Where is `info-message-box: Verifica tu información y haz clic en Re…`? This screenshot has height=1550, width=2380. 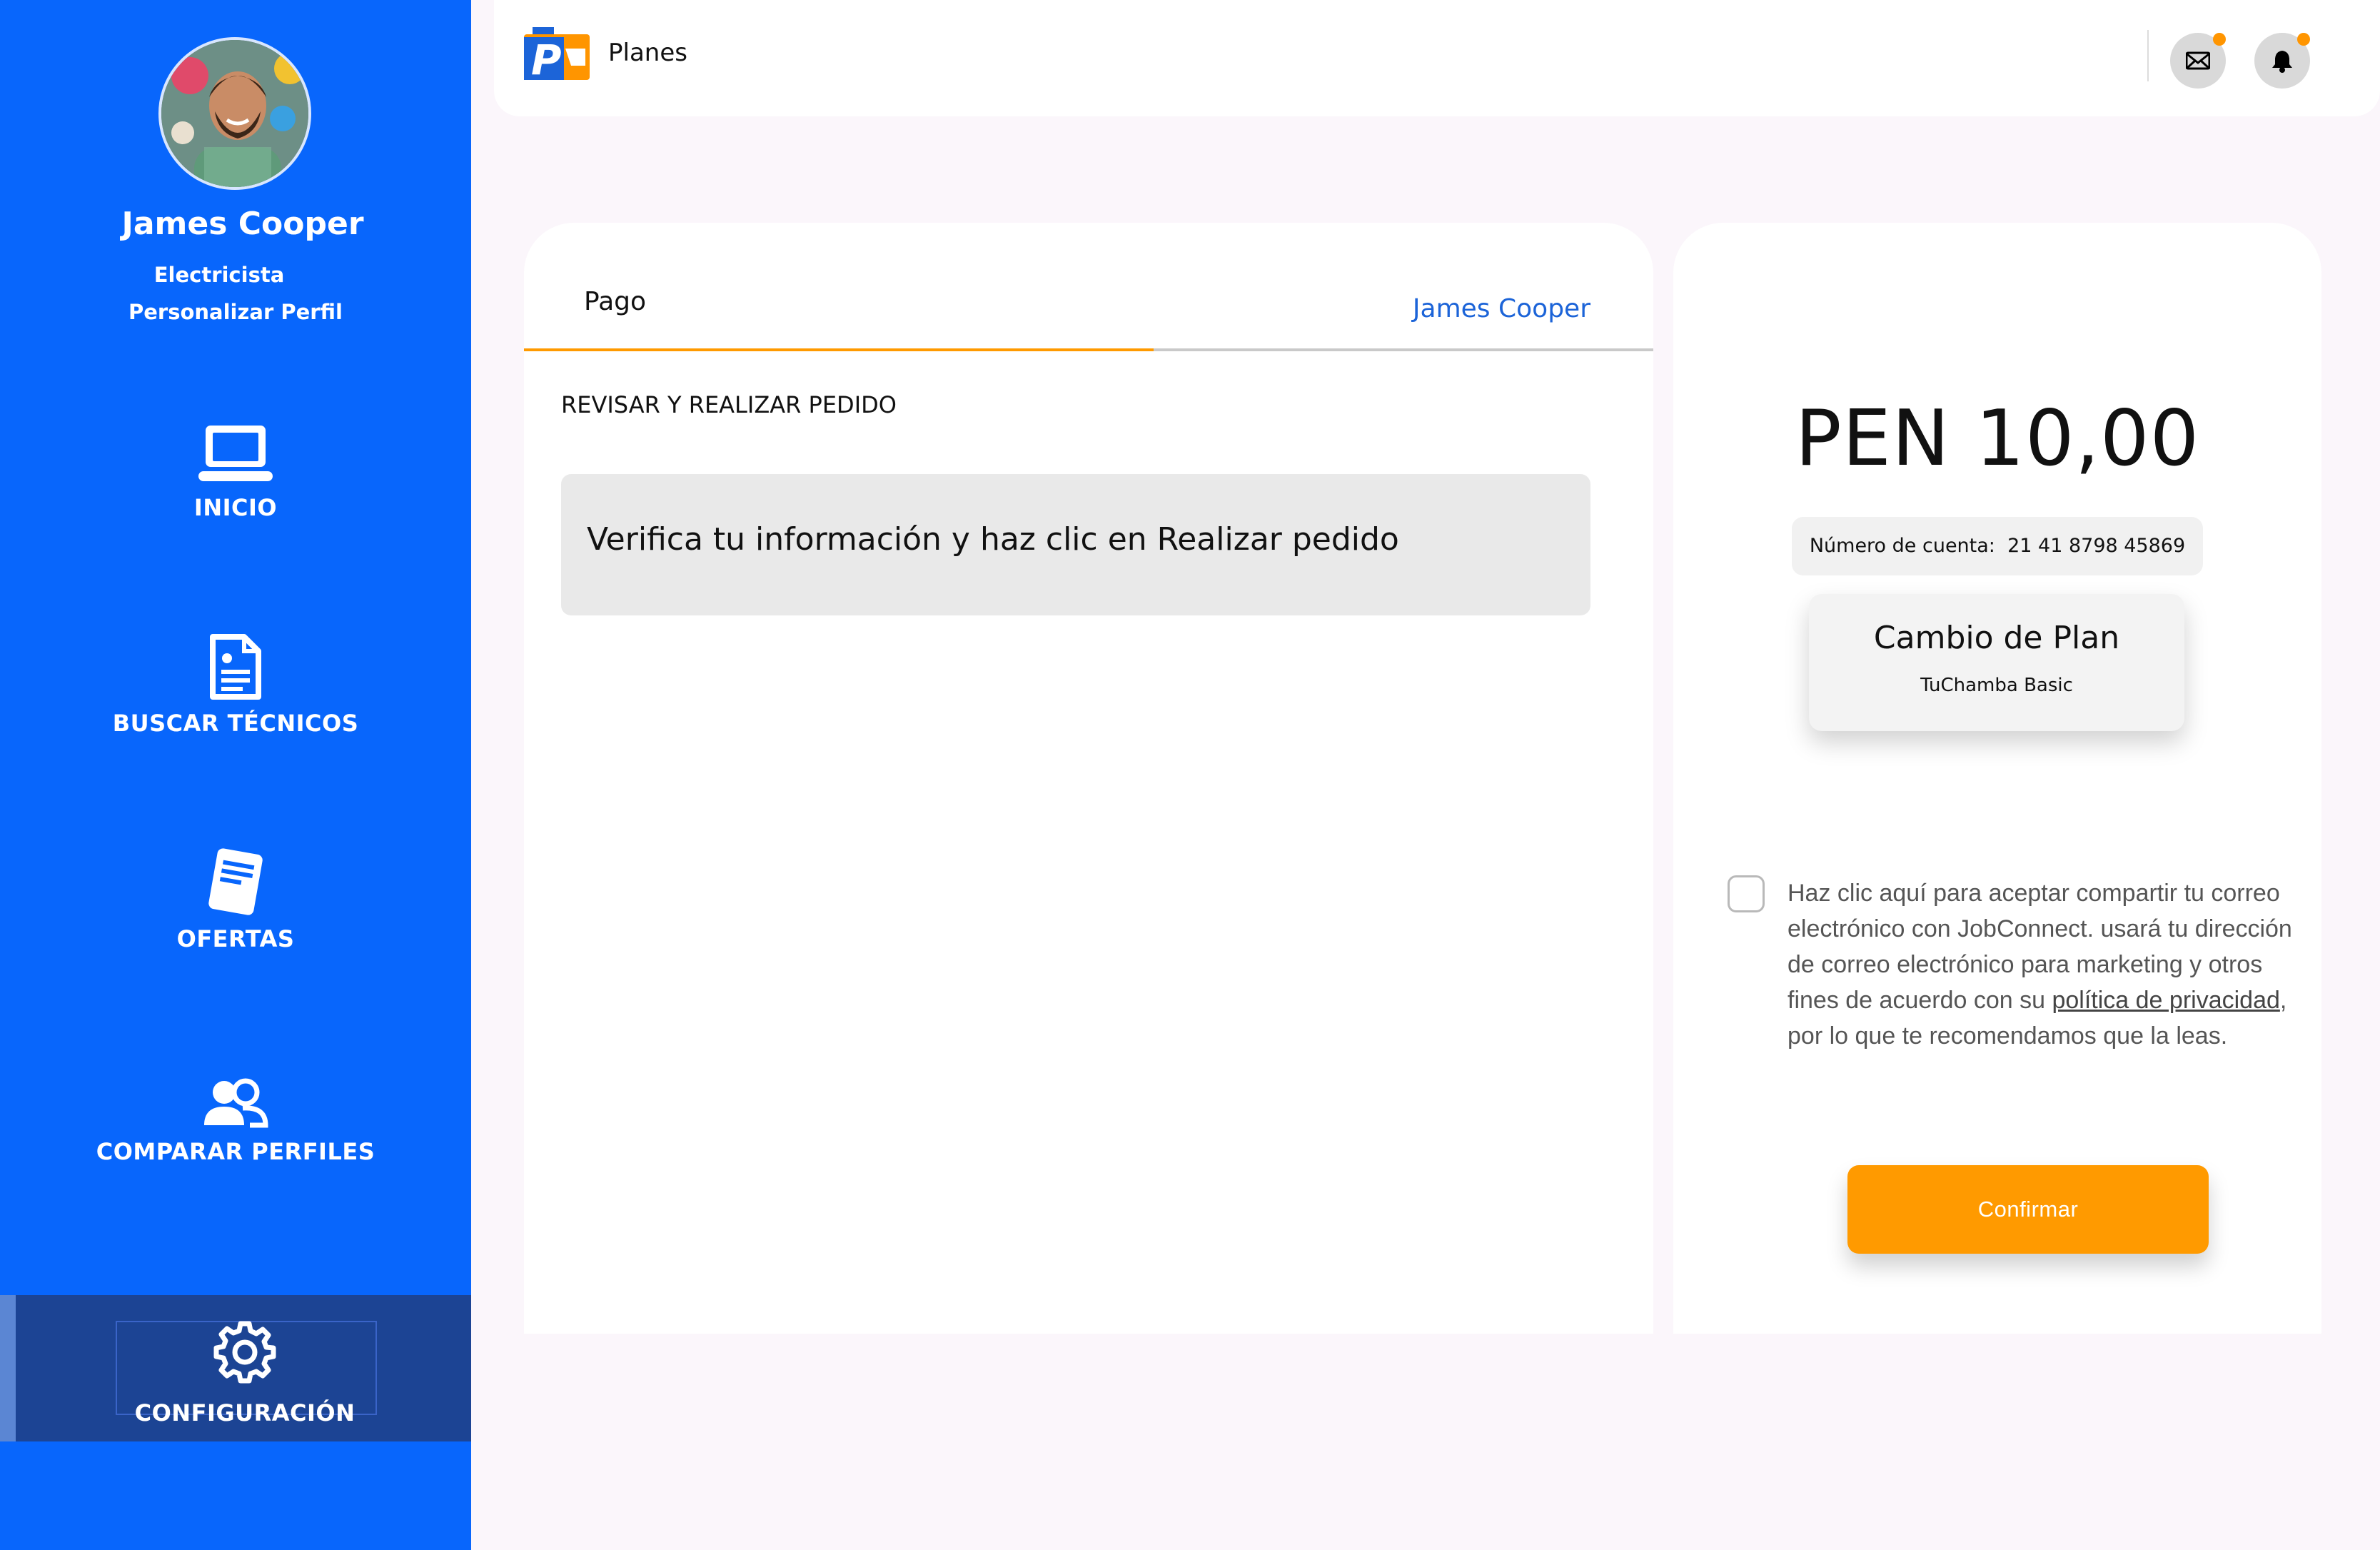 info-message-box: Verifica tu información y haz clic en Re… is located at coordinates (1075, 544).